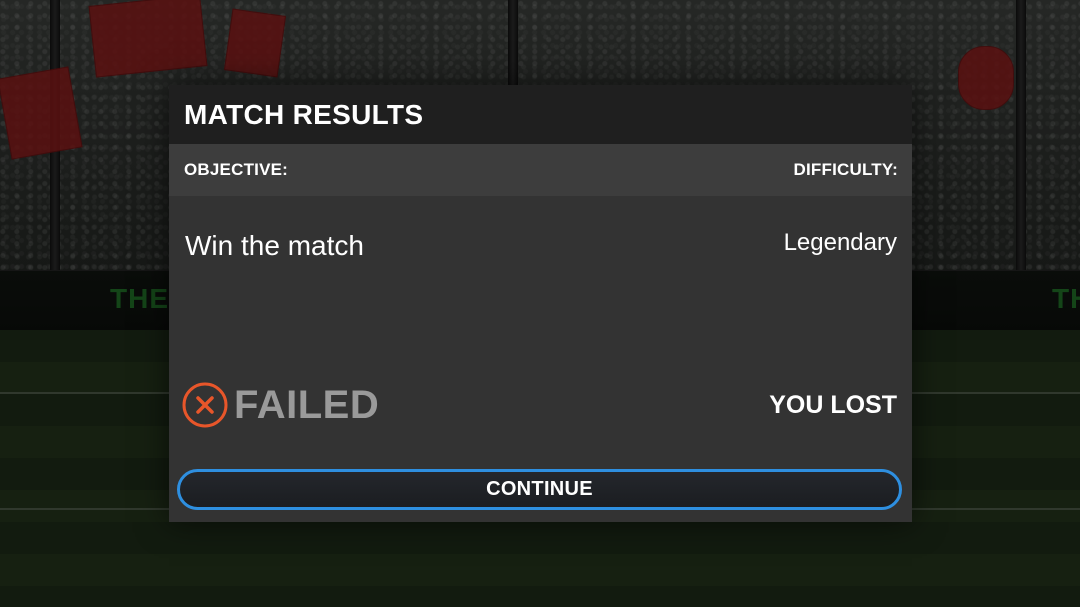 The width and height of the screenshot is (1080, 607). Describe the element at coordinates (236, 169) in the screenshot. I see `objective-label: OBJECTIVE:` at that location.